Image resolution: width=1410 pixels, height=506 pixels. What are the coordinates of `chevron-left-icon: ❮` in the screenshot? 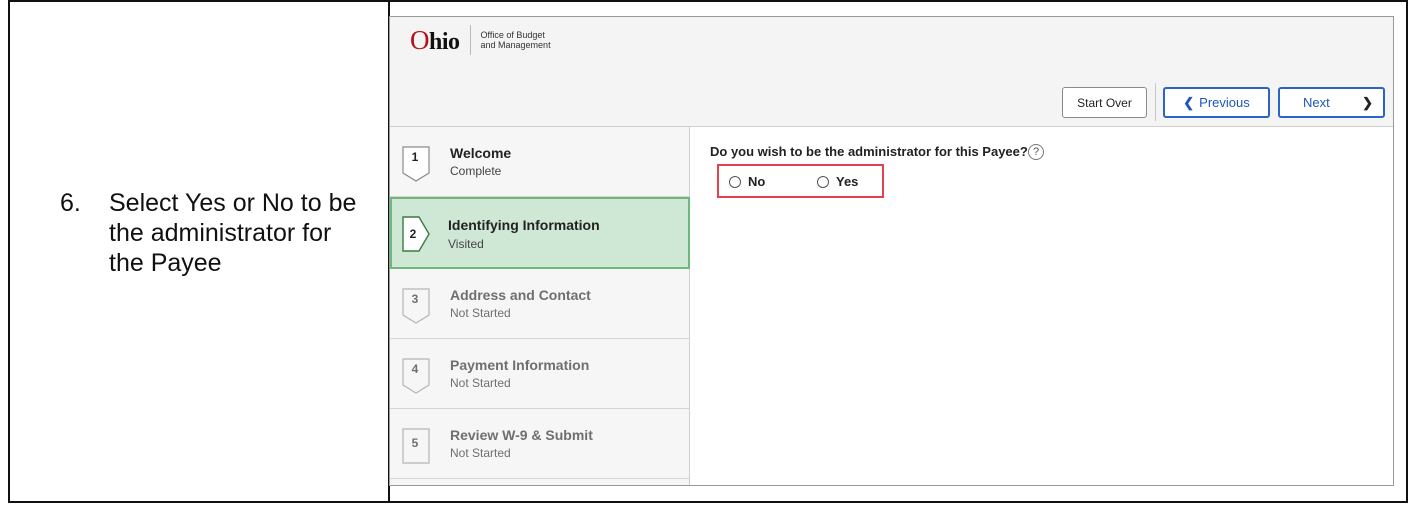 It's located at (1189, 102).